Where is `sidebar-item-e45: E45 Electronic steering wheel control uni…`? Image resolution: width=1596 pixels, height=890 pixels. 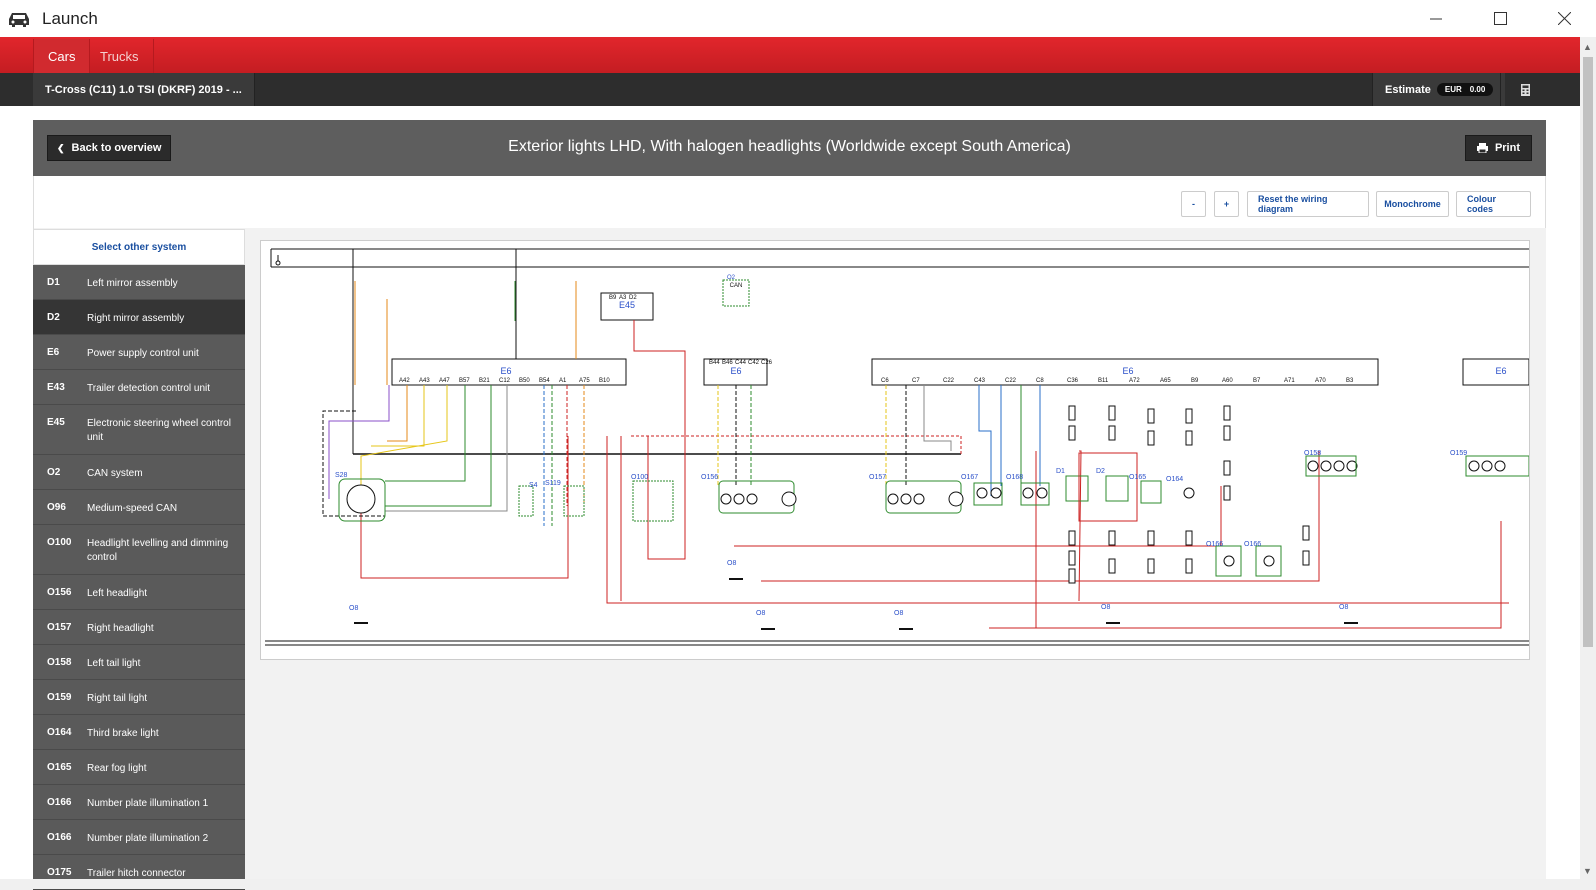 sidebar-item-e45: E45 Electronic steering wheel control uni… is located at coordinates (139, 430).